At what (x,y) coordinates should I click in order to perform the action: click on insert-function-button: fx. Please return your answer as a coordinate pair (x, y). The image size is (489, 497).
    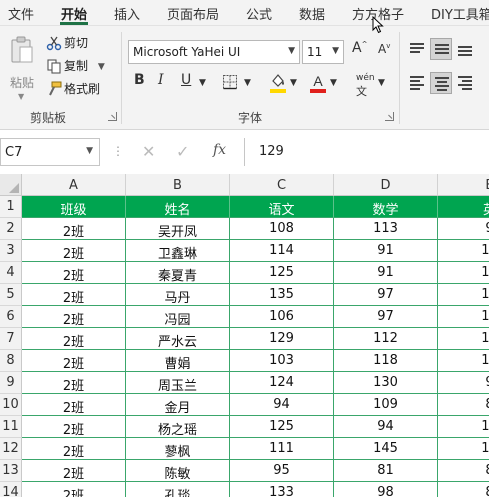
    Looking at the image, I should click on (219, 150).